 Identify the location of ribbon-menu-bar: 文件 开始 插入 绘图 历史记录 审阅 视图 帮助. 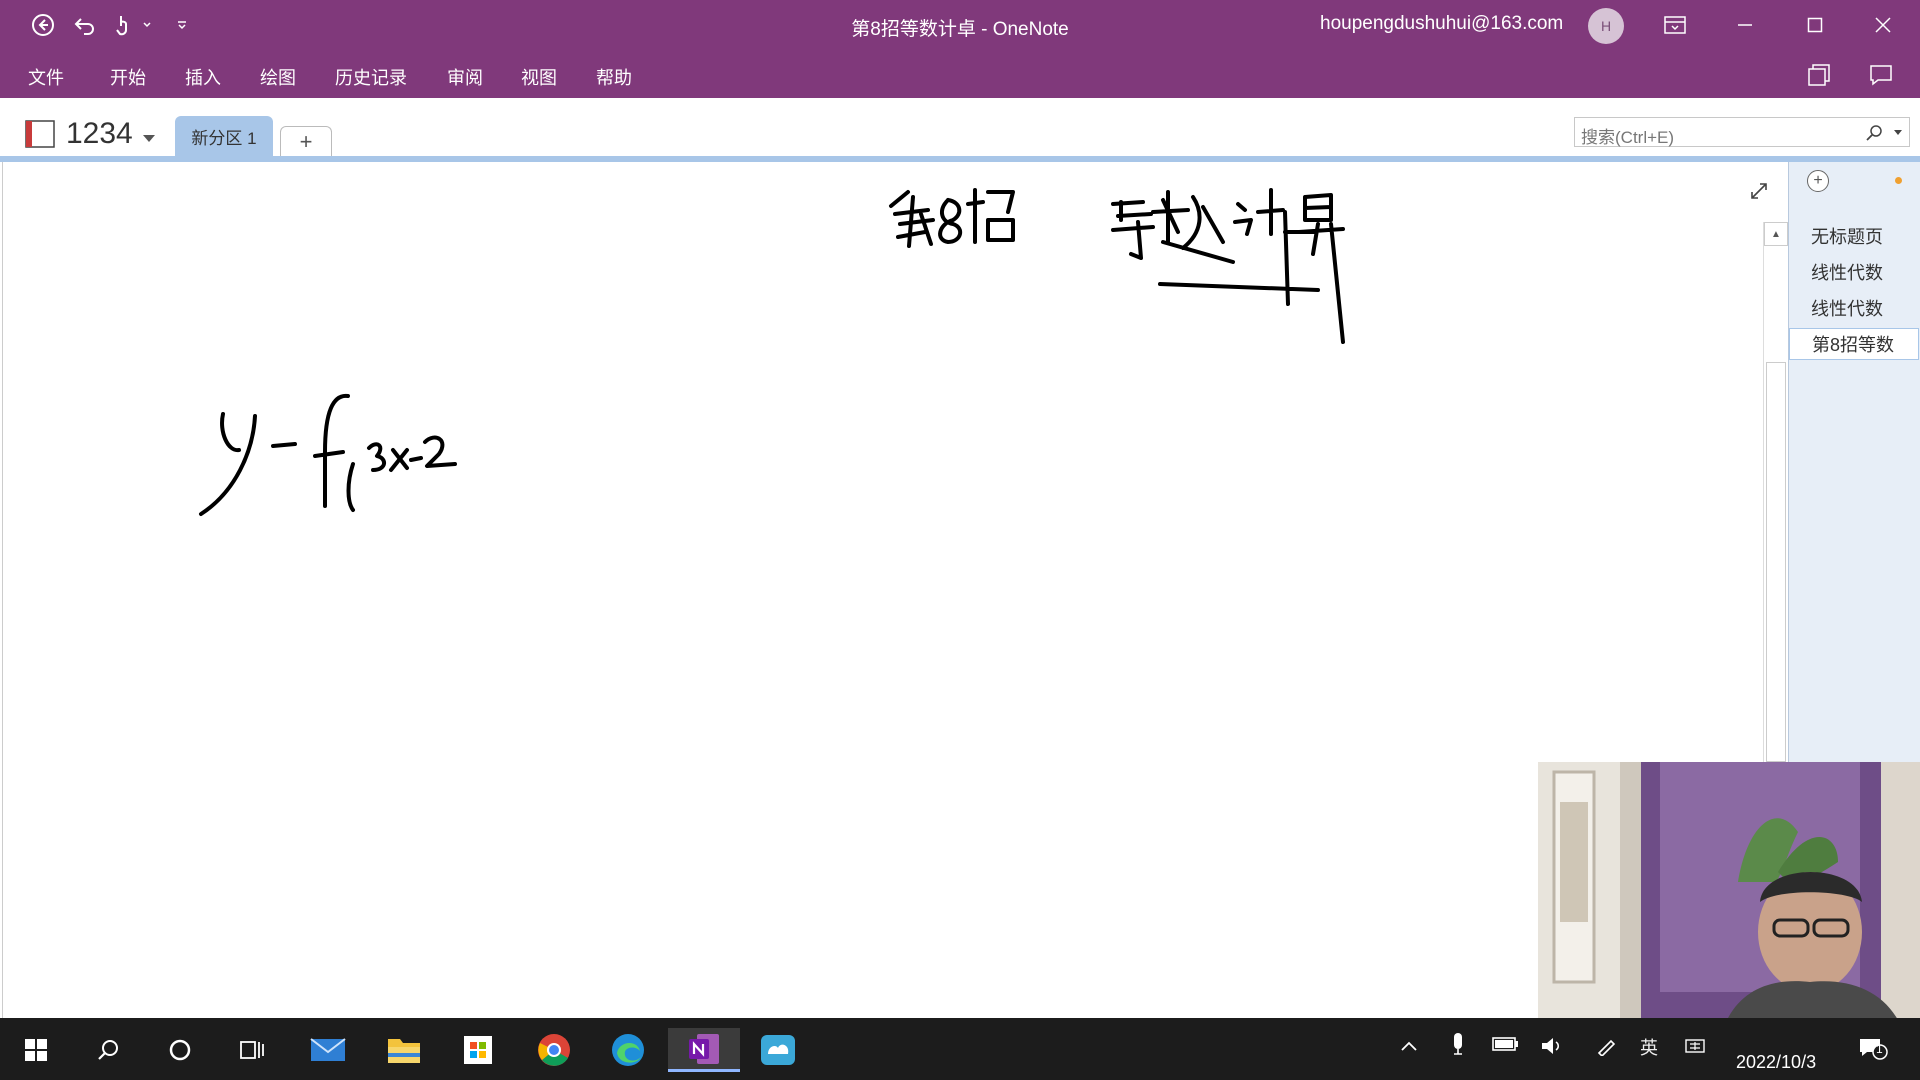
(960, 74).